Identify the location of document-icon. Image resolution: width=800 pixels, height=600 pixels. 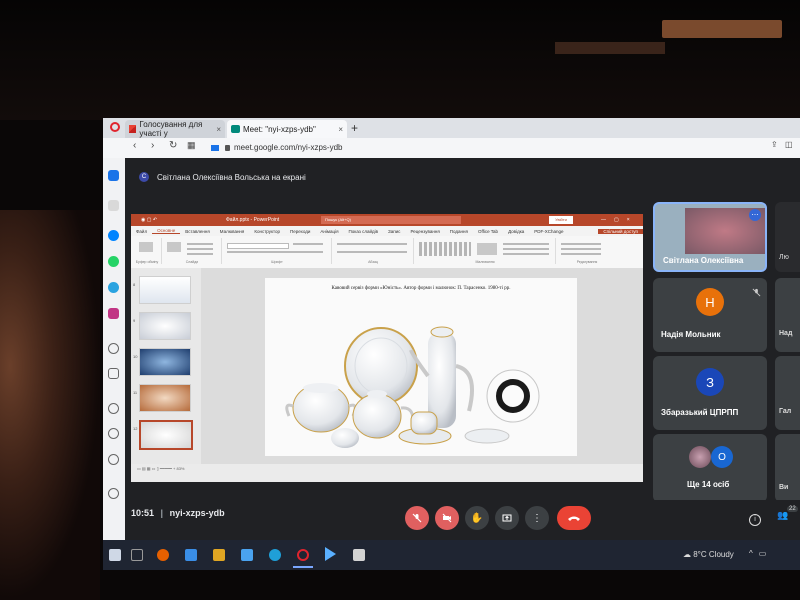
(359, 555).